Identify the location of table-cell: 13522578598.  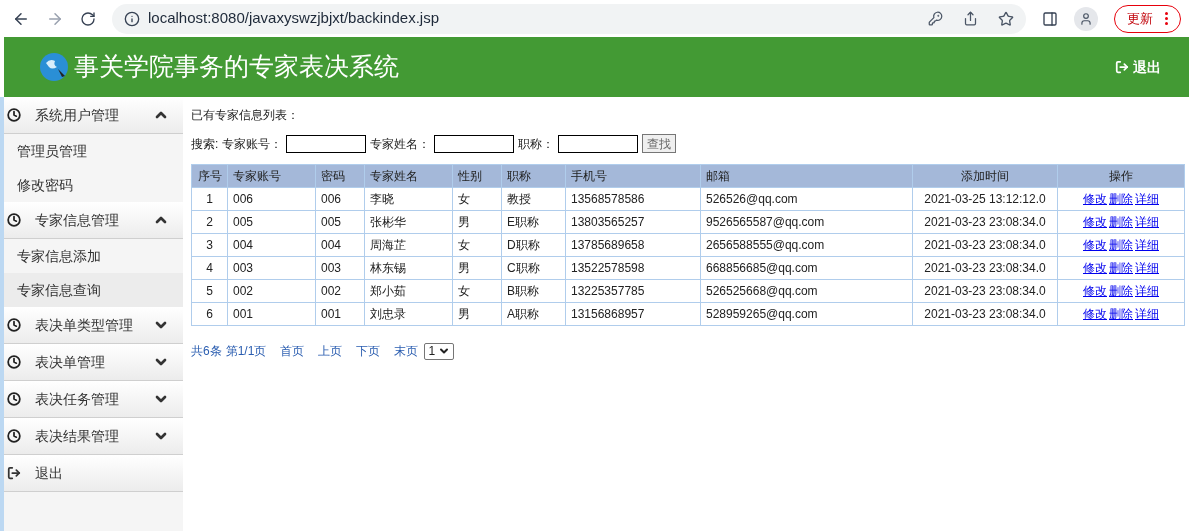
(633, 268).